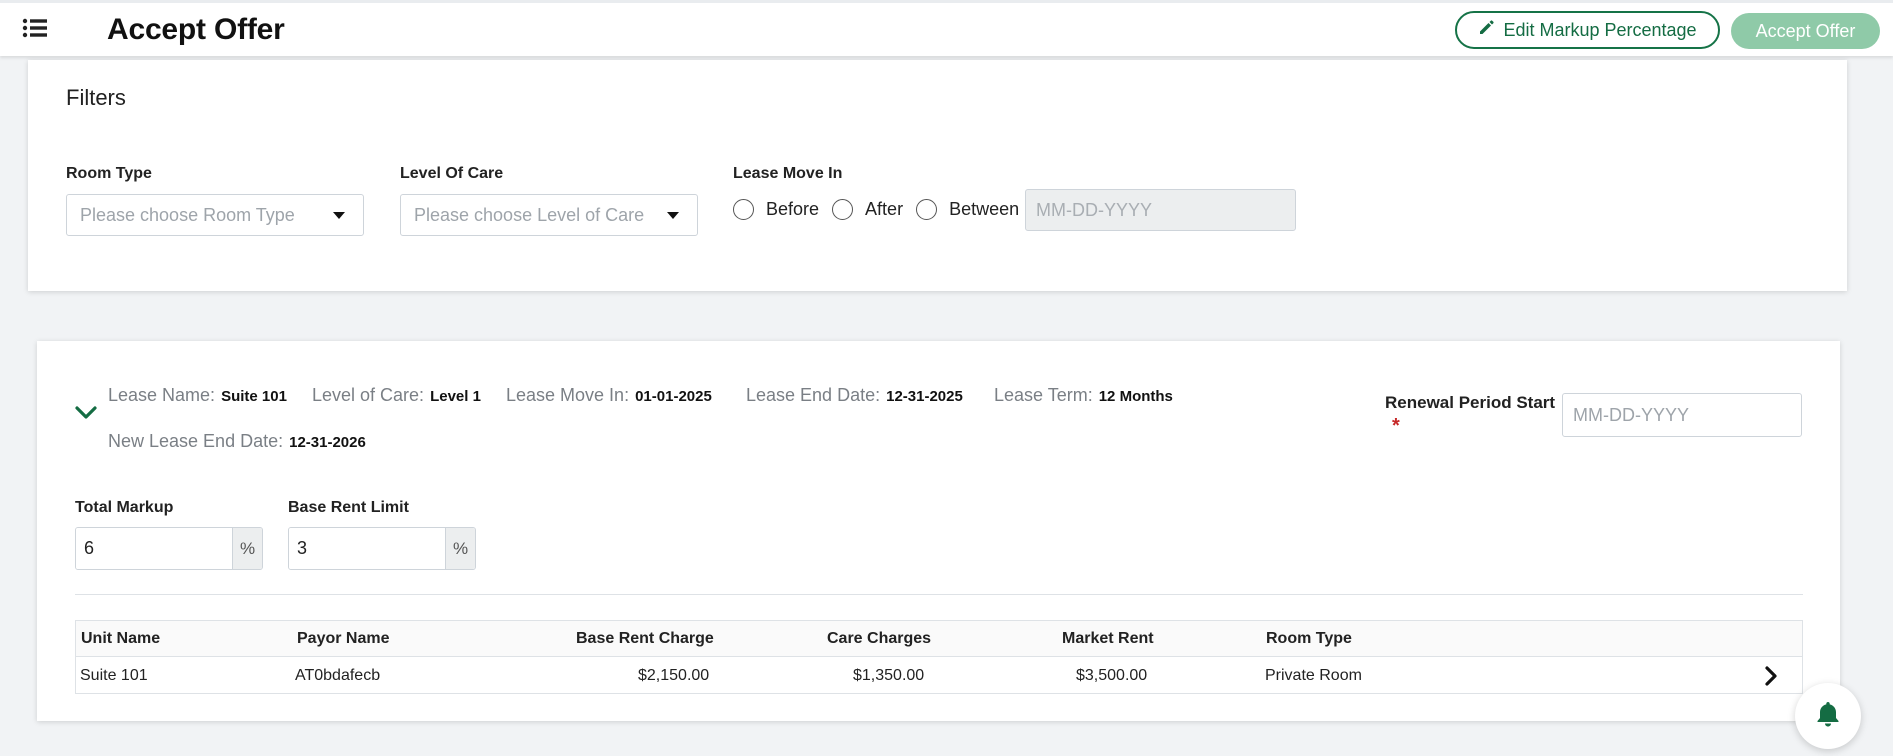  I want to click on lease-move-in-field: Lease Move In: 01-01-2025, so click(609, 395).